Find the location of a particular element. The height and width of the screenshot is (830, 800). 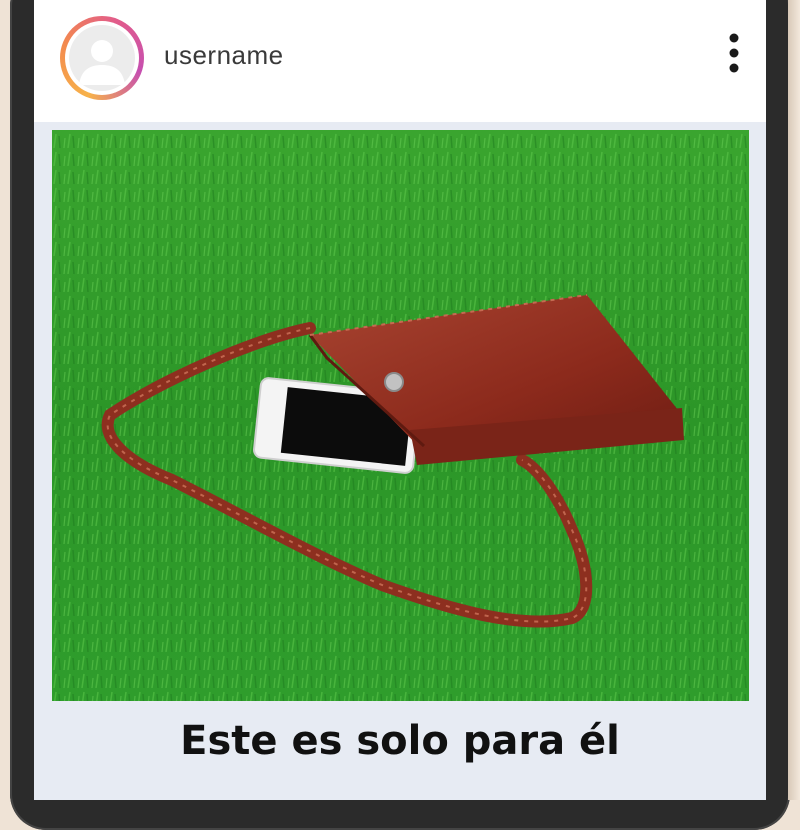

username: username is located at coordinates (224, 55).